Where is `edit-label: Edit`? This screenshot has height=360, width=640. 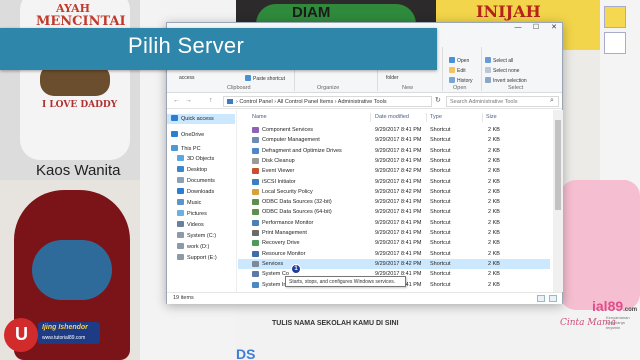
edit-label: Edit is located at coordinates (461, 71).